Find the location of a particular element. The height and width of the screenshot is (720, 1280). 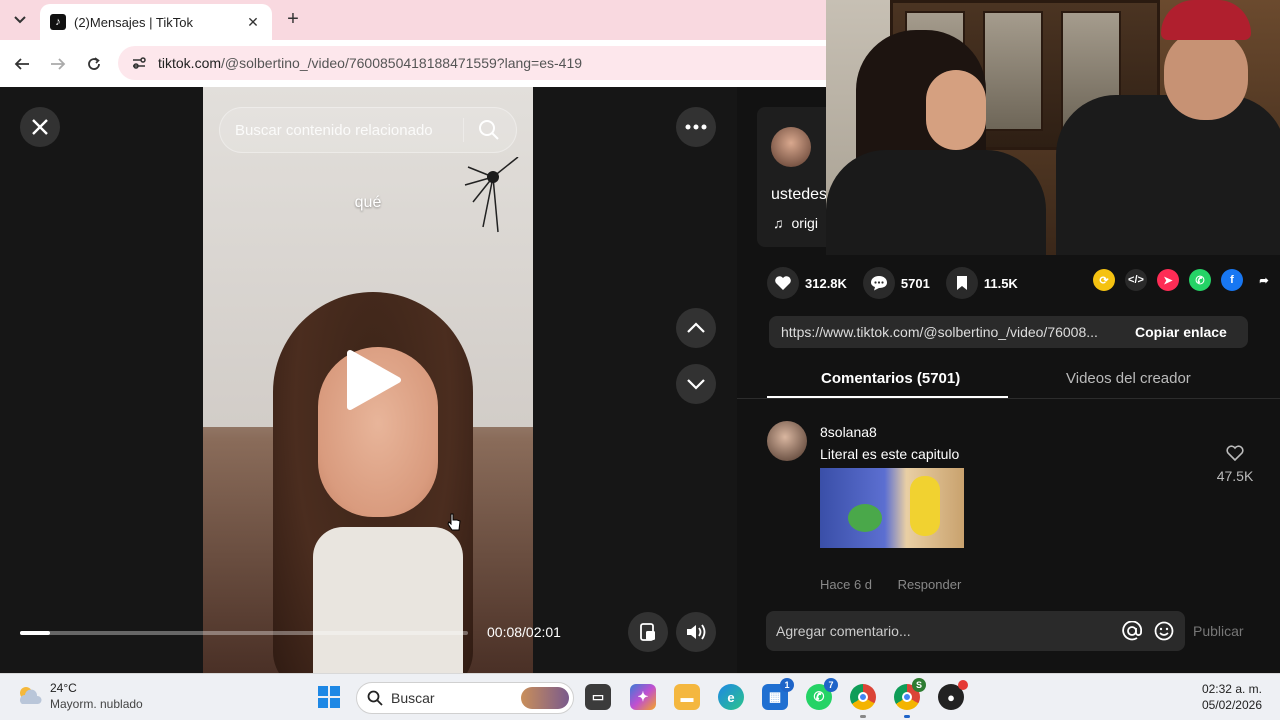

whatsapp-taskbar-icon: ✆ 7 is located at coordinates (822, 694).